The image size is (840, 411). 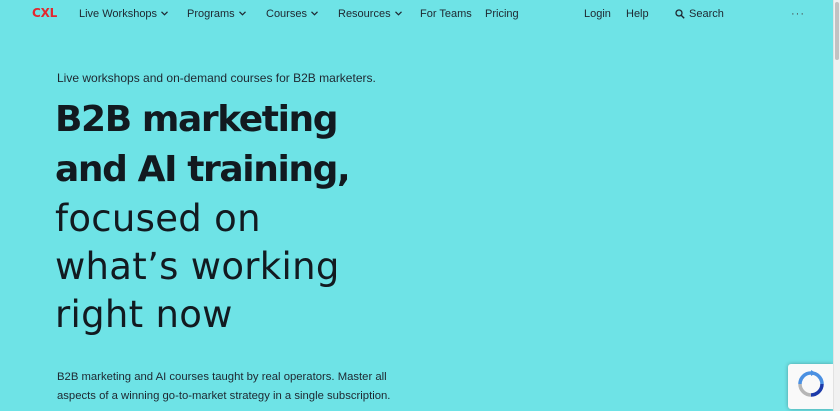 I want to click on headline-light-line: what’s working, so click(x=197, y=266).